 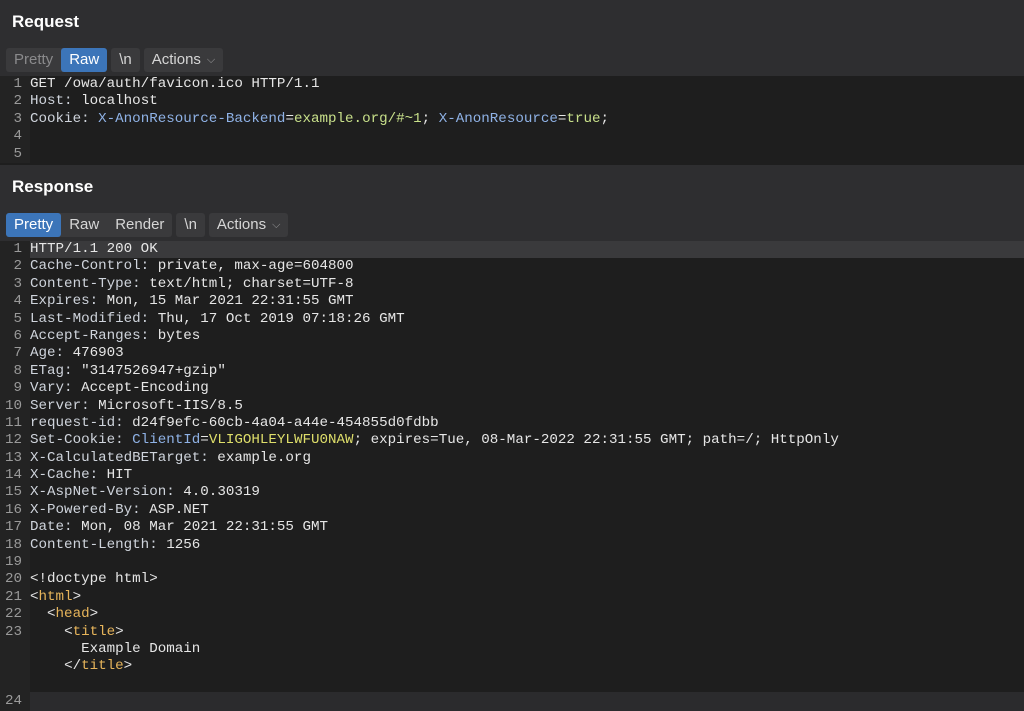 What do you see at coordinates (512, 702) in the screenshot?
I see `code-line: 24` at bounding box center [512, 702].